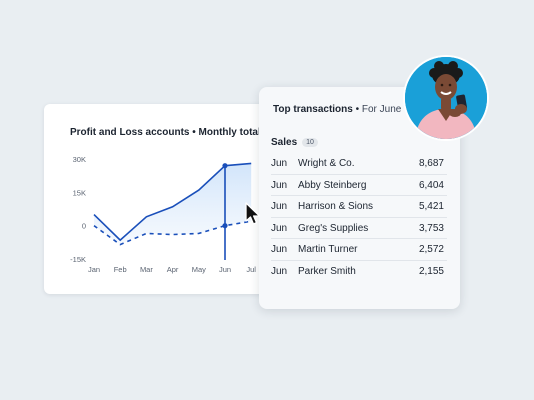  What do you see at coordinates (173, 204) in the screenshot?
I see `series-area-fill` at bounding box center [173, 204].